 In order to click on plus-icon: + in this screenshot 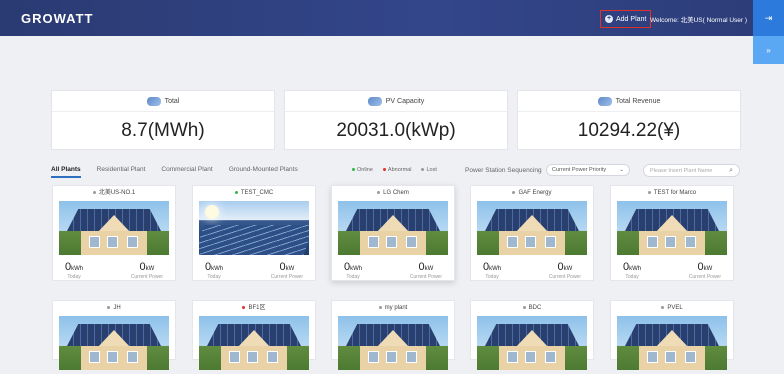, I will do `click(609, 19)`.